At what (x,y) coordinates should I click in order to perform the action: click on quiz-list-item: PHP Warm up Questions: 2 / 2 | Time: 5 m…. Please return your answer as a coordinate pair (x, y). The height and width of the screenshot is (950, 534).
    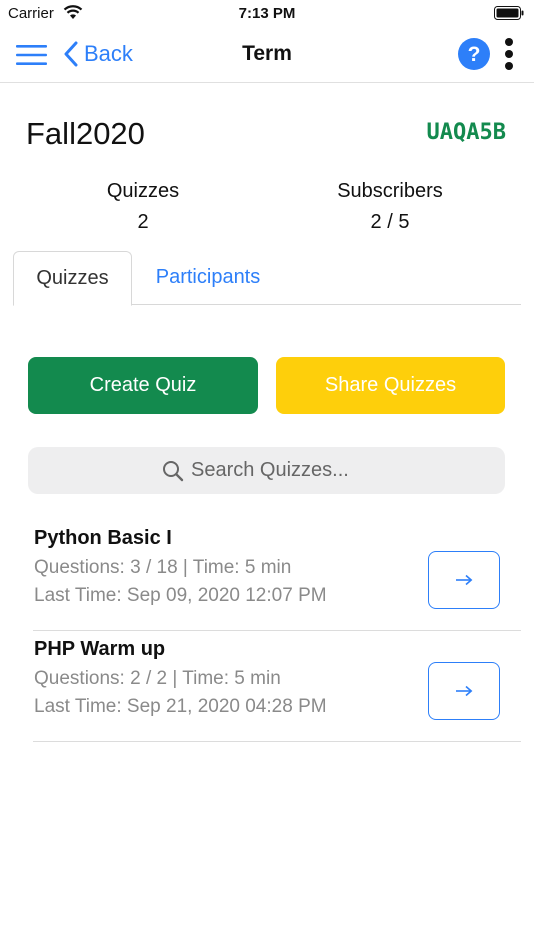
    Looking at the image, I should click on (277, 686).